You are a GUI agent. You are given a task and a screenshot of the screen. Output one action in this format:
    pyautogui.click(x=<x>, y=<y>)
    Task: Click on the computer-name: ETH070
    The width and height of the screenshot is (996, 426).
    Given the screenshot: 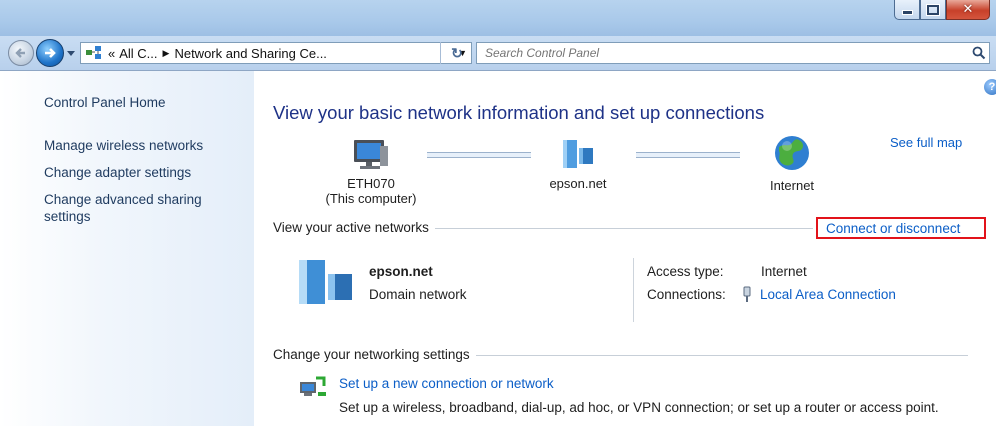 What is the action you would take?
    pyautogui.click(x=371, y=183)
    